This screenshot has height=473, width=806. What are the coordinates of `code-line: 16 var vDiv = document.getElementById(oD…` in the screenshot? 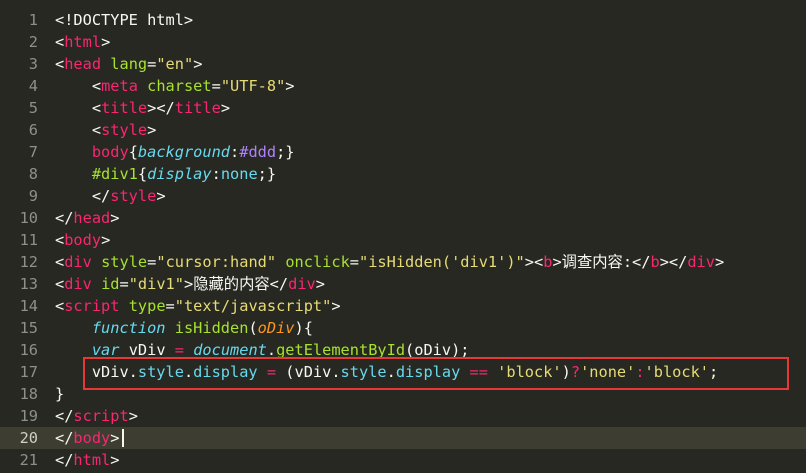 It's located at (403, 350).